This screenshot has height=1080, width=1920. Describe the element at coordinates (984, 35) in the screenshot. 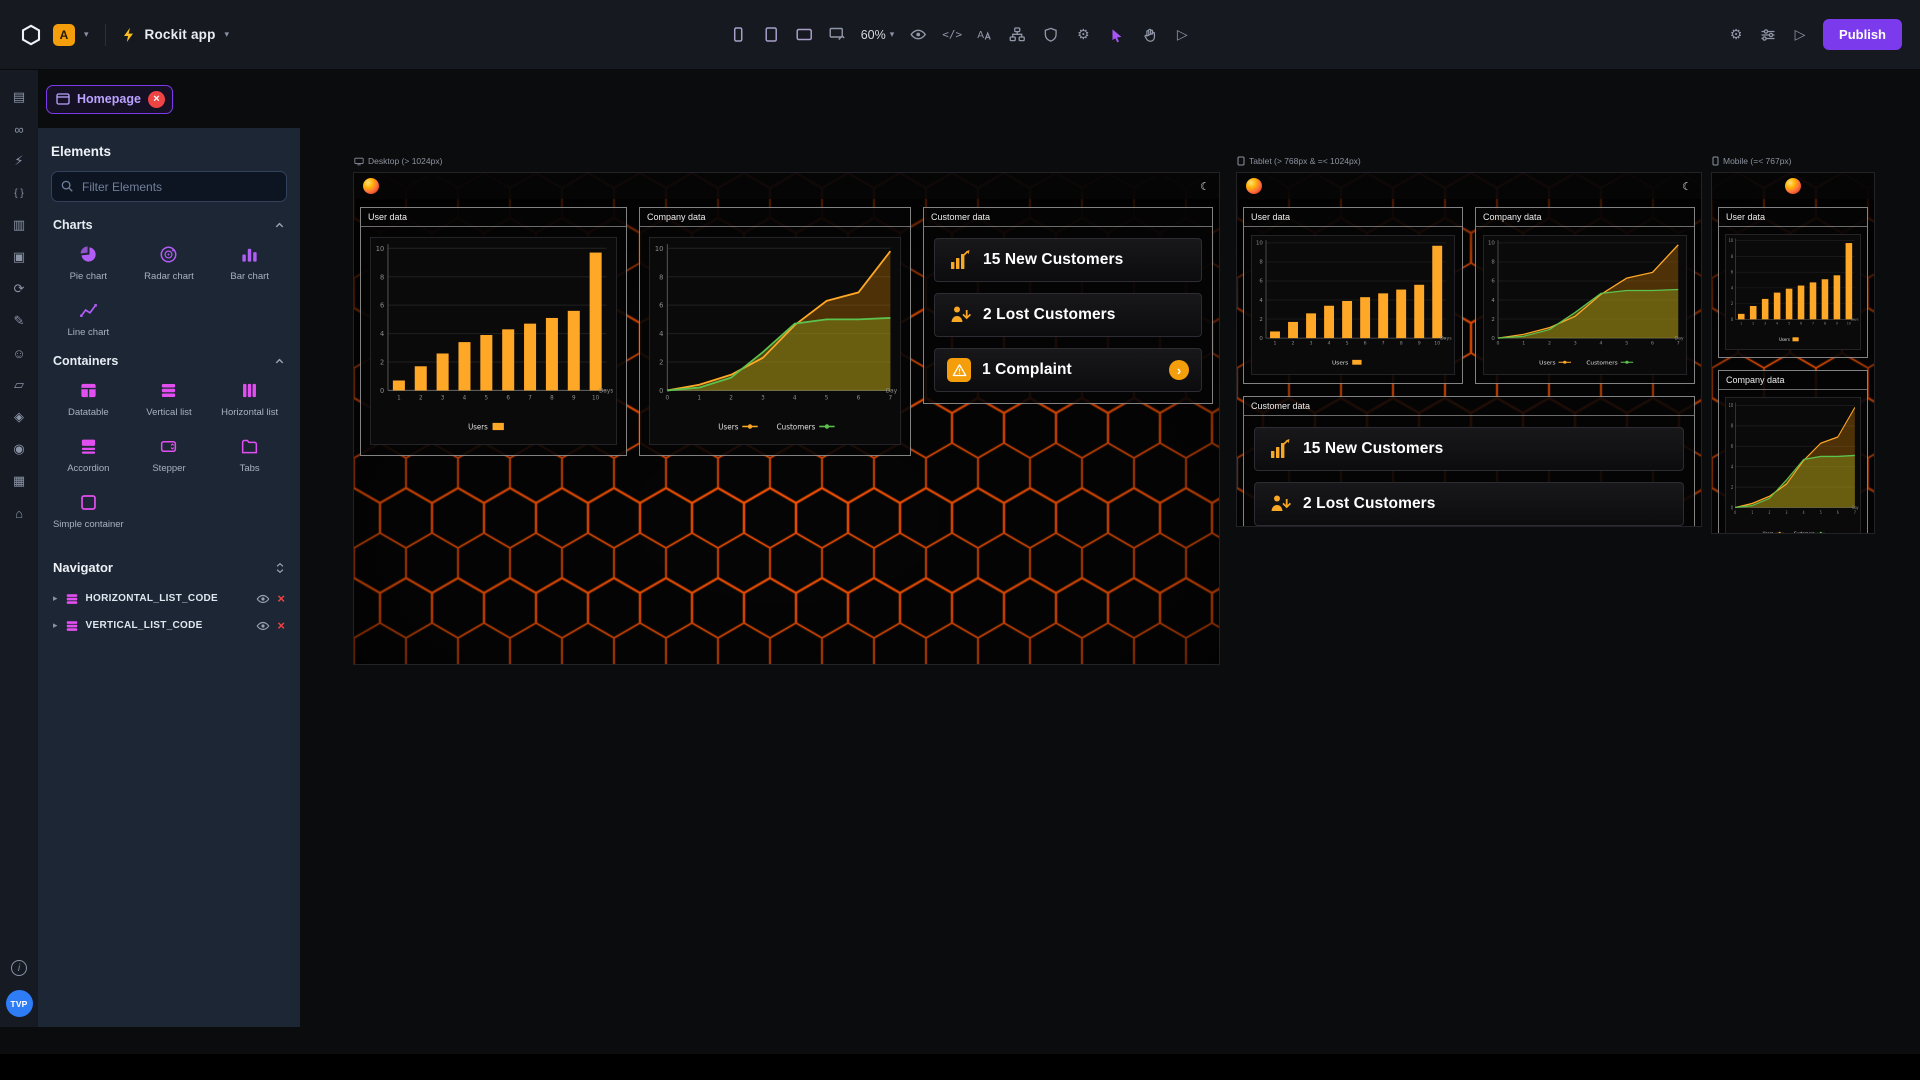

I see `translate-icon: A` at that location.